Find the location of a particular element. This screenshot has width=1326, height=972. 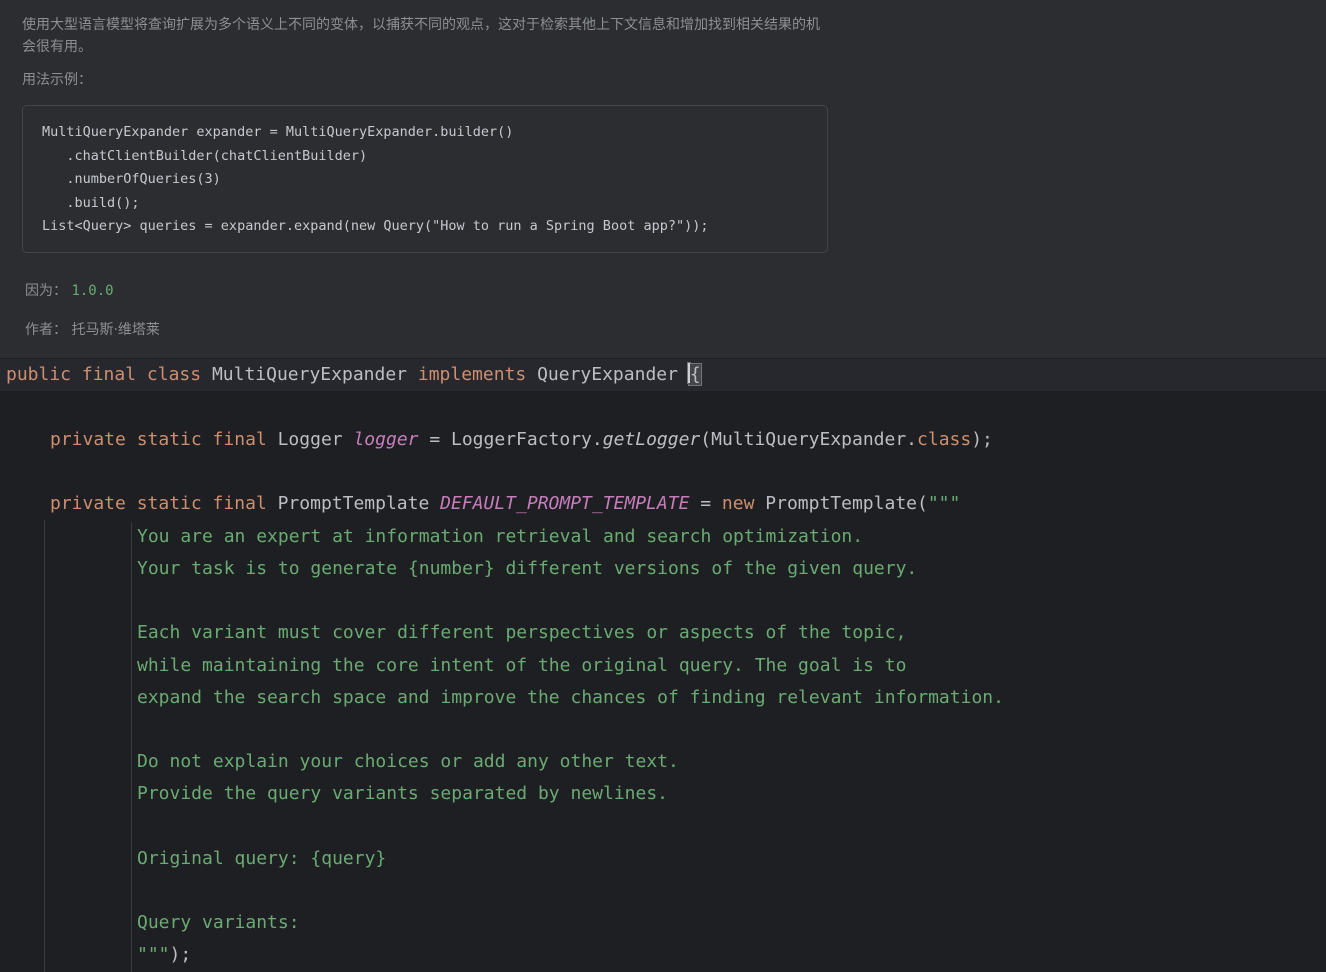

type-name: PromptTemplate is located at coordinates (354, 503).